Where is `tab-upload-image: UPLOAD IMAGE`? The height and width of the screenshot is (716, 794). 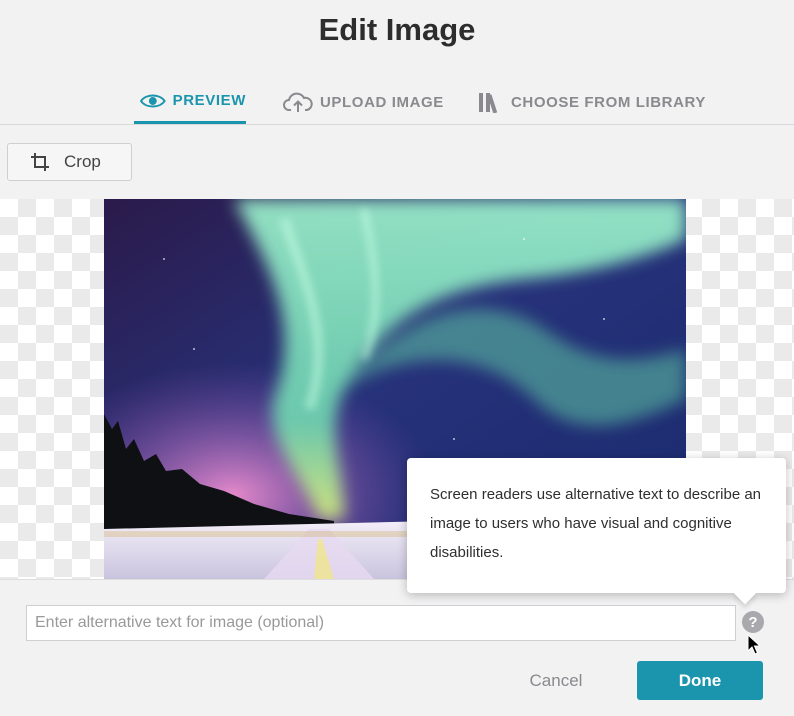 tab-upload-image: UPLOAD IMAGE is located at coordinates (363, 102).